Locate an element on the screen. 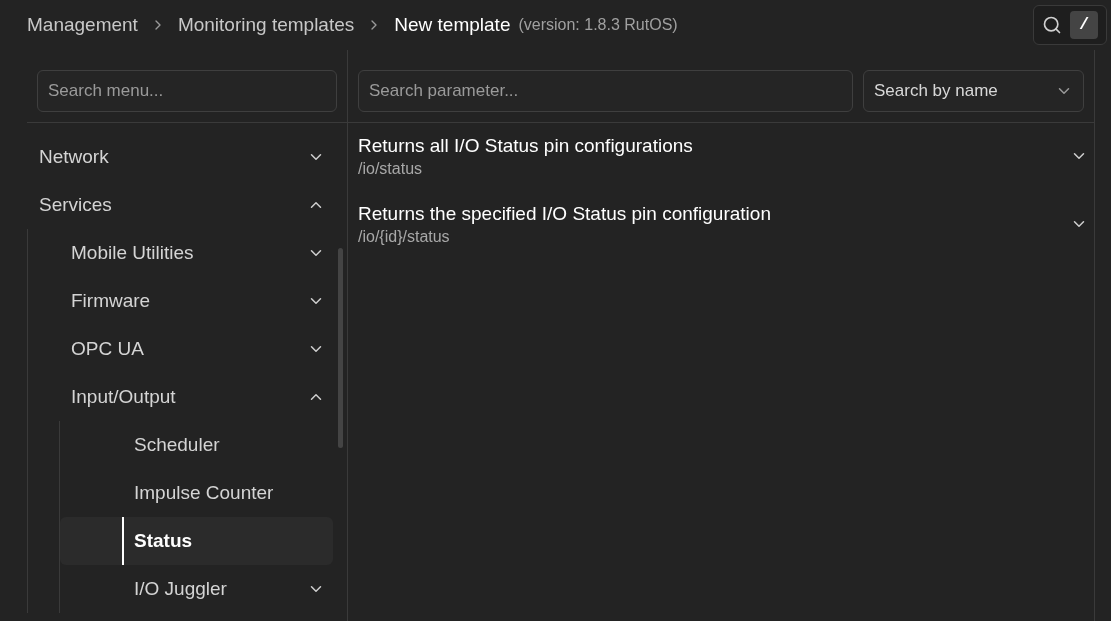 The width and height of the screenshot is (1111, 621). menu-item: Status is located at coordinates (196, 541).